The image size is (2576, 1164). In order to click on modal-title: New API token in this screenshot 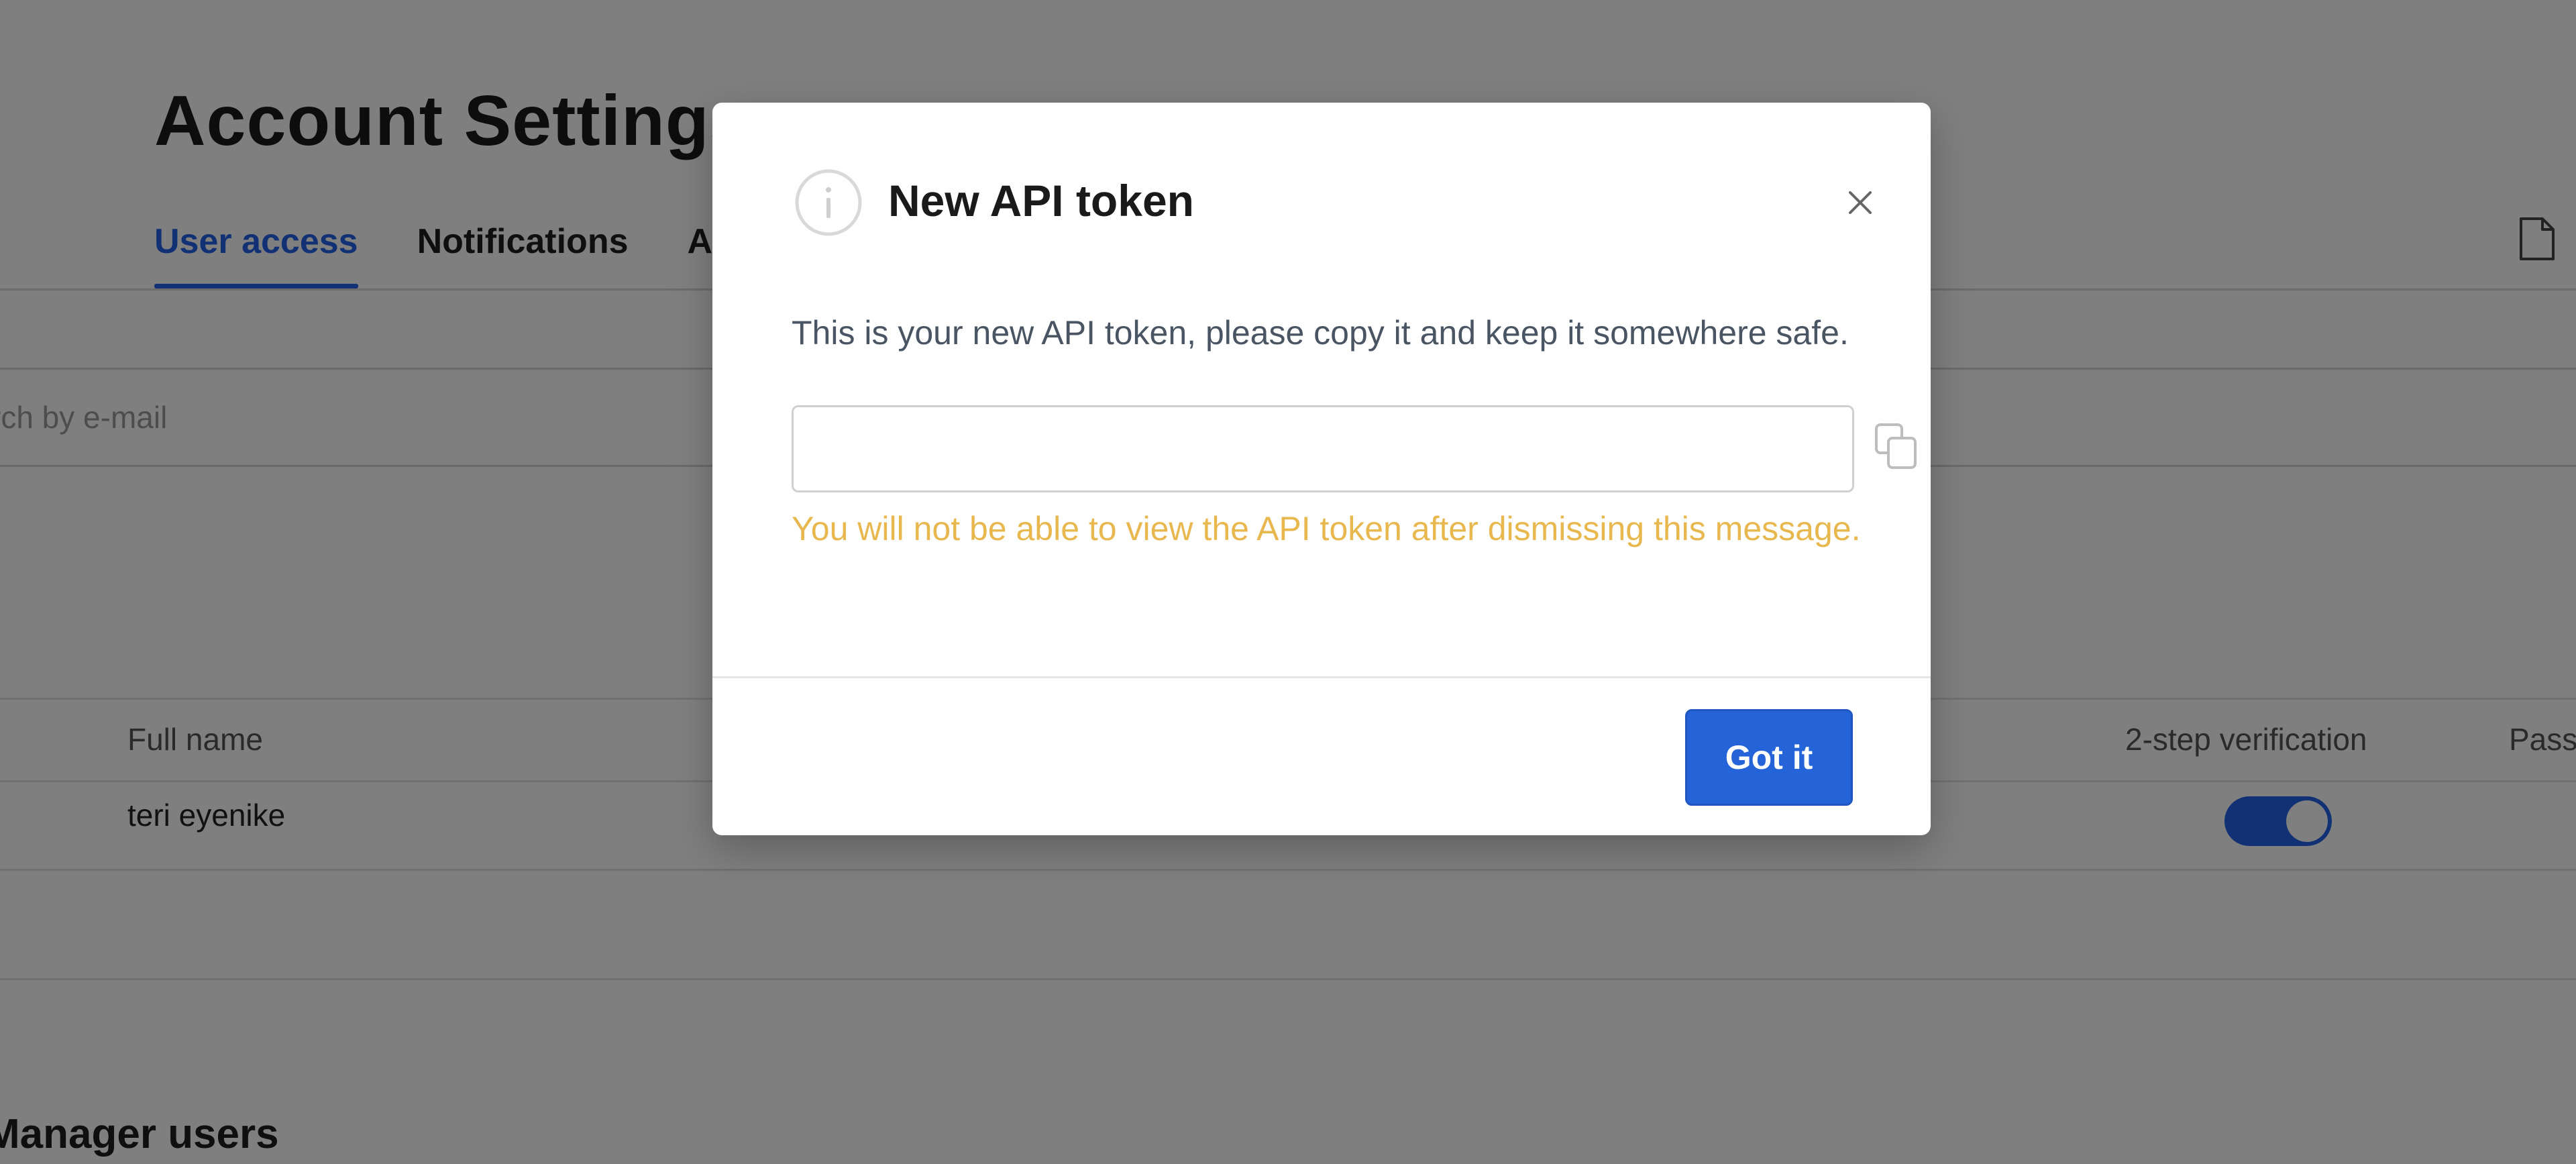, I will do `click(1041, 200)`.